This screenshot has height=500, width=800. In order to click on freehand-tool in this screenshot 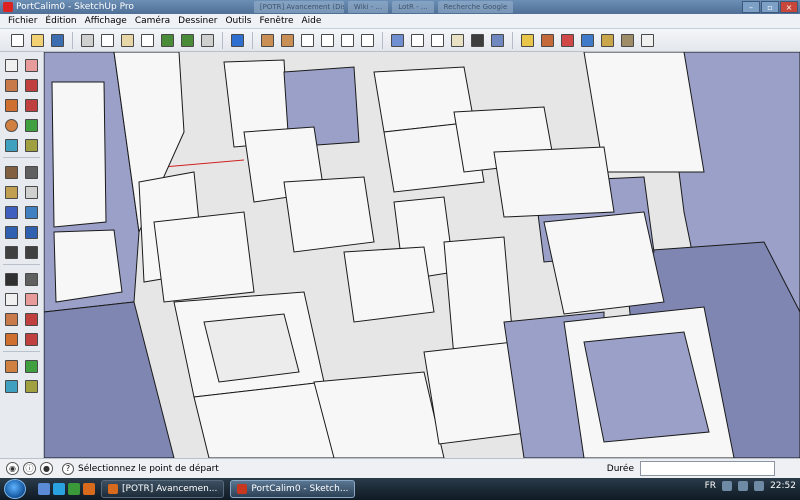, I will do `click(32, 145)`.